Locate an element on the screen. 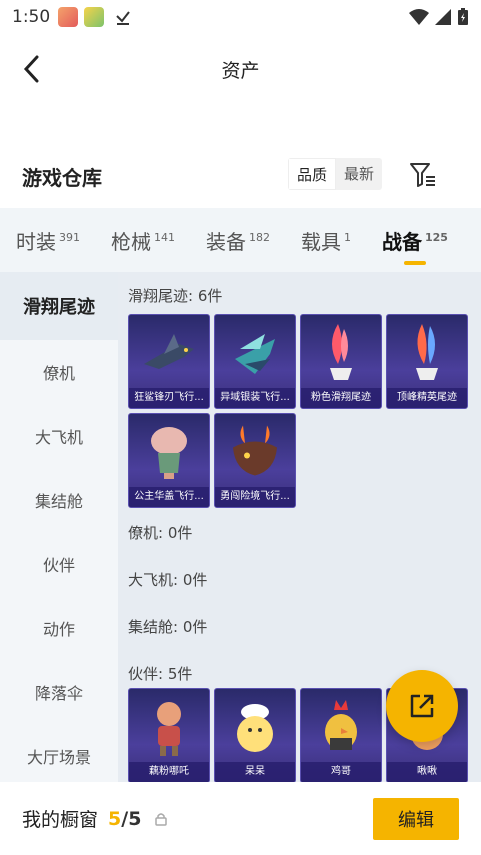  item-card: 鸡哥 is located at coordinates (341, 735).